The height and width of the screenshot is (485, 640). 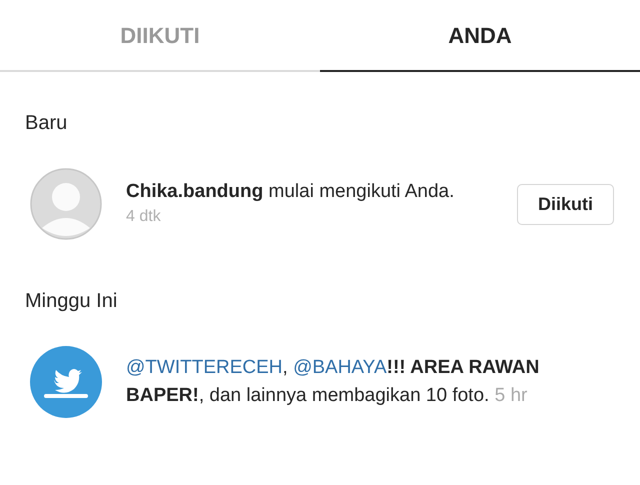 What do you see at coordinates (66, 204) in the screenshot?
I see `avatar-icon` at bounding box center [66, 204].